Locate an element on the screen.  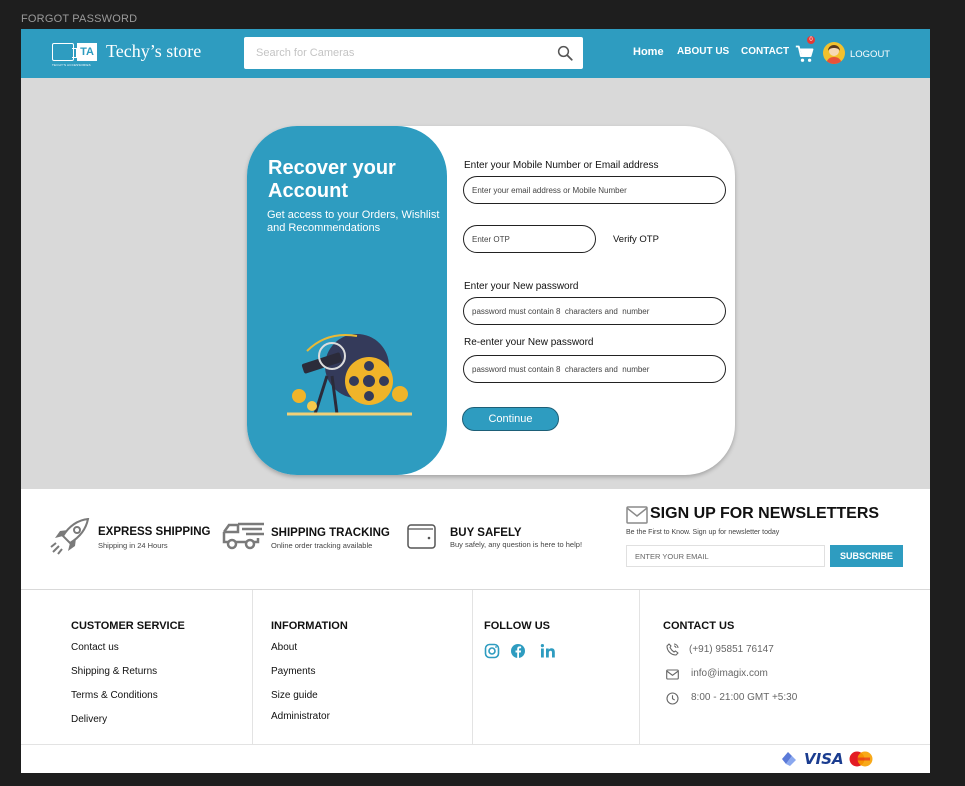
cart-icon is located at coordinates (805, 54).